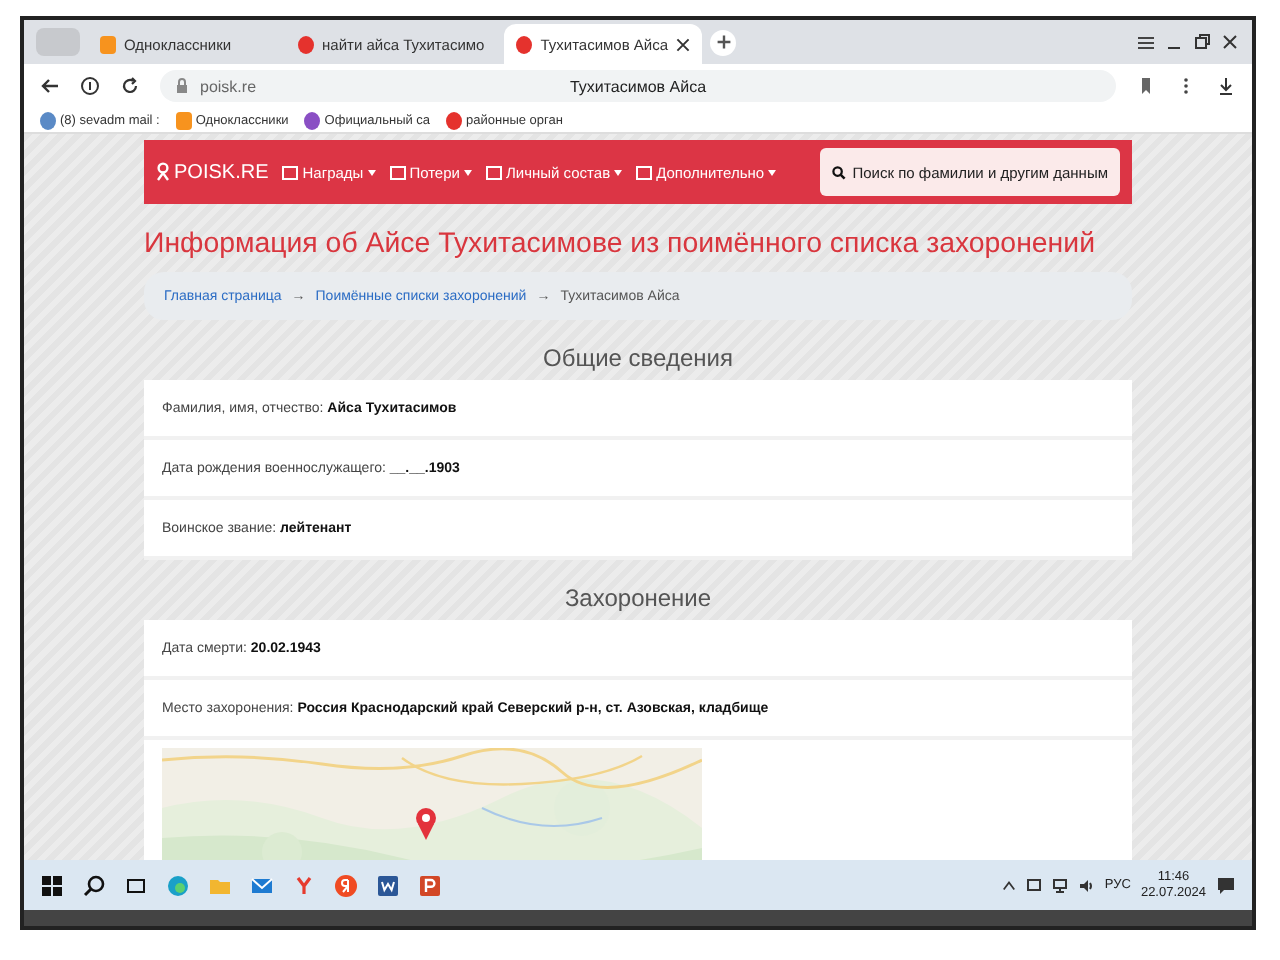 This screenshot has width=1280, height=960. I want to click on back-icon, so click(50, 86).